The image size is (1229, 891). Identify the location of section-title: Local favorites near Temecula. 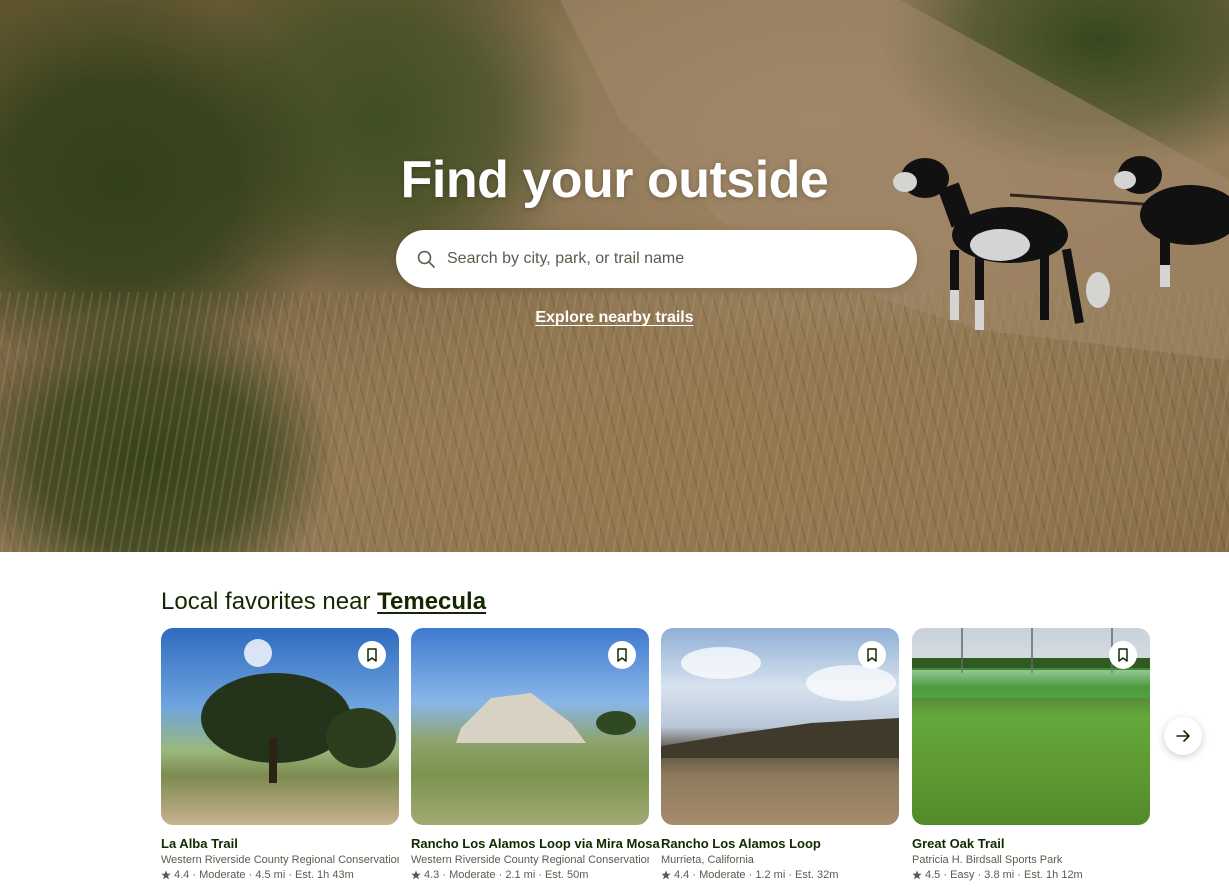
(323, 602).